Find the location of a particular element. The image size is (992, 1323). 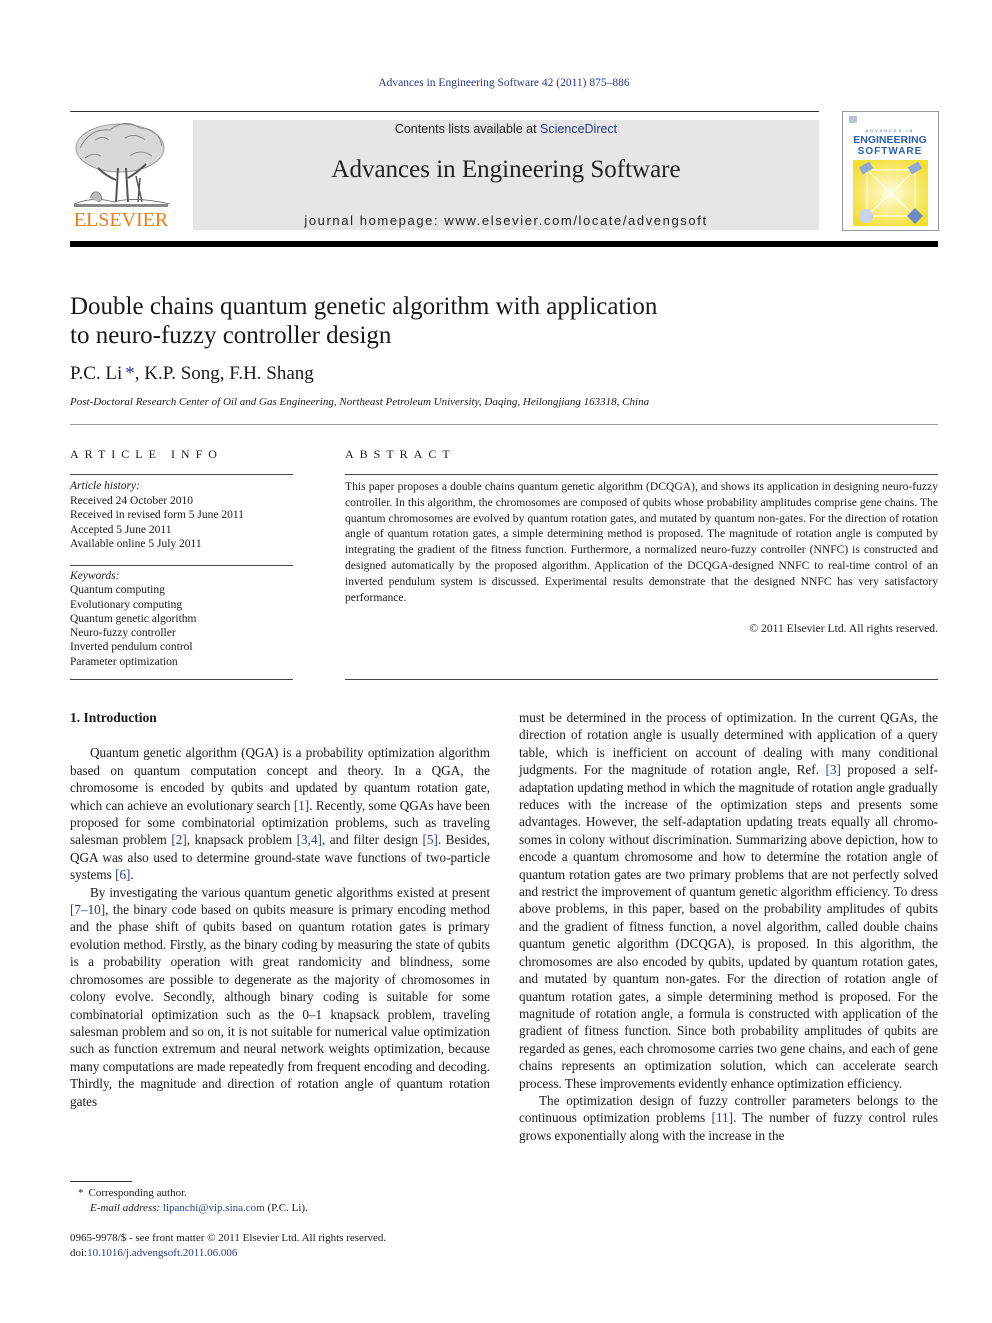

title-line-2: to neuro-fuzzy controller design is located at coordinates (231, 335).